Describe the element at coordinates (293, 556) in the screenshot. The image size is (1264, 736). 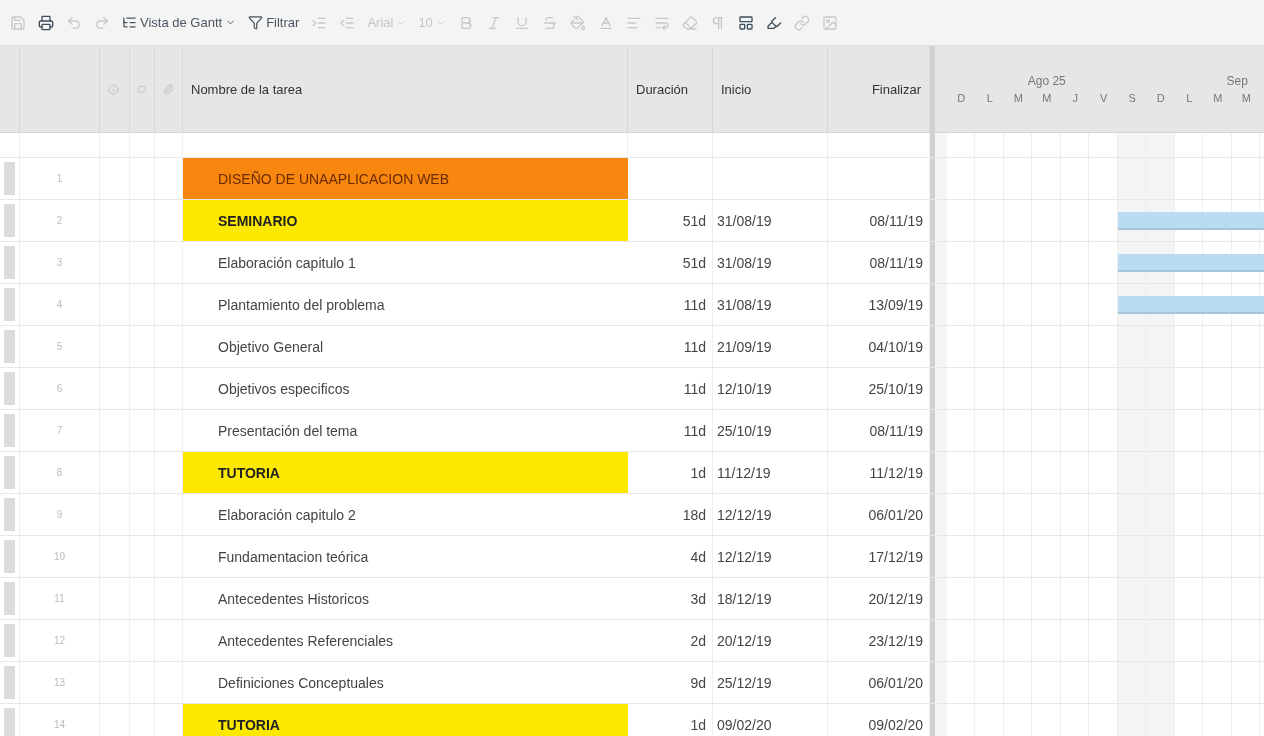
I see `task-name: Fundamentacion teórica` at that location.